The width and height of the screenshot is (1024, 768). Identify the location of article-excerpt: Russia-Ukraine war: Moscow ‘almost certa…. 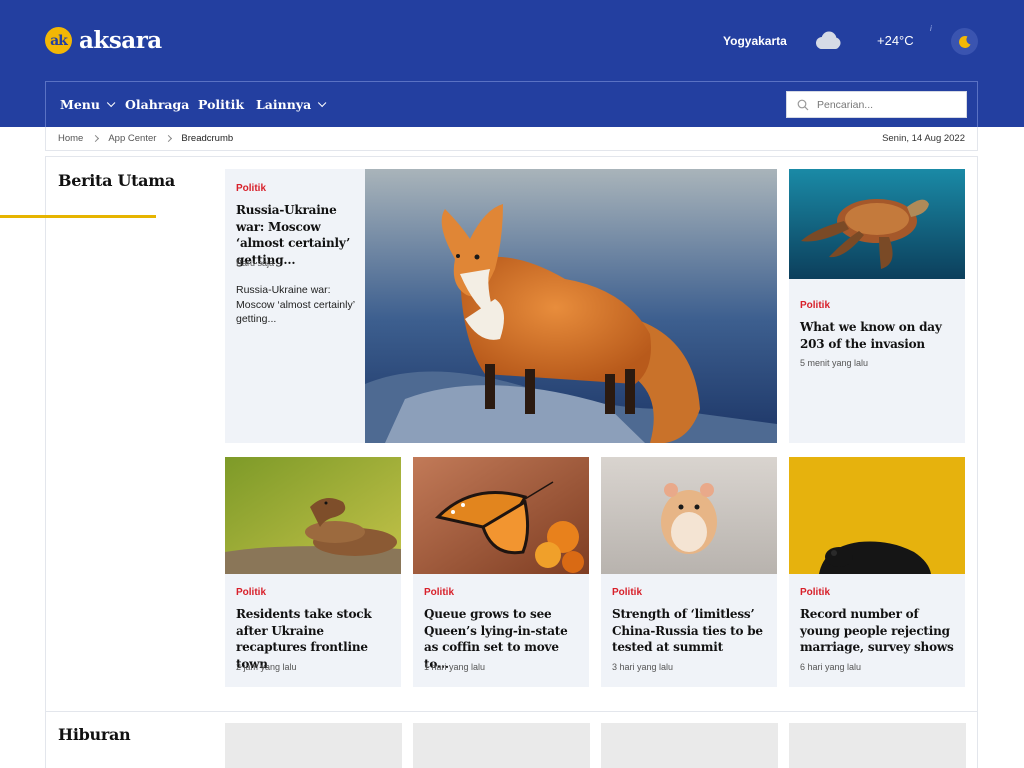
(295, 304).